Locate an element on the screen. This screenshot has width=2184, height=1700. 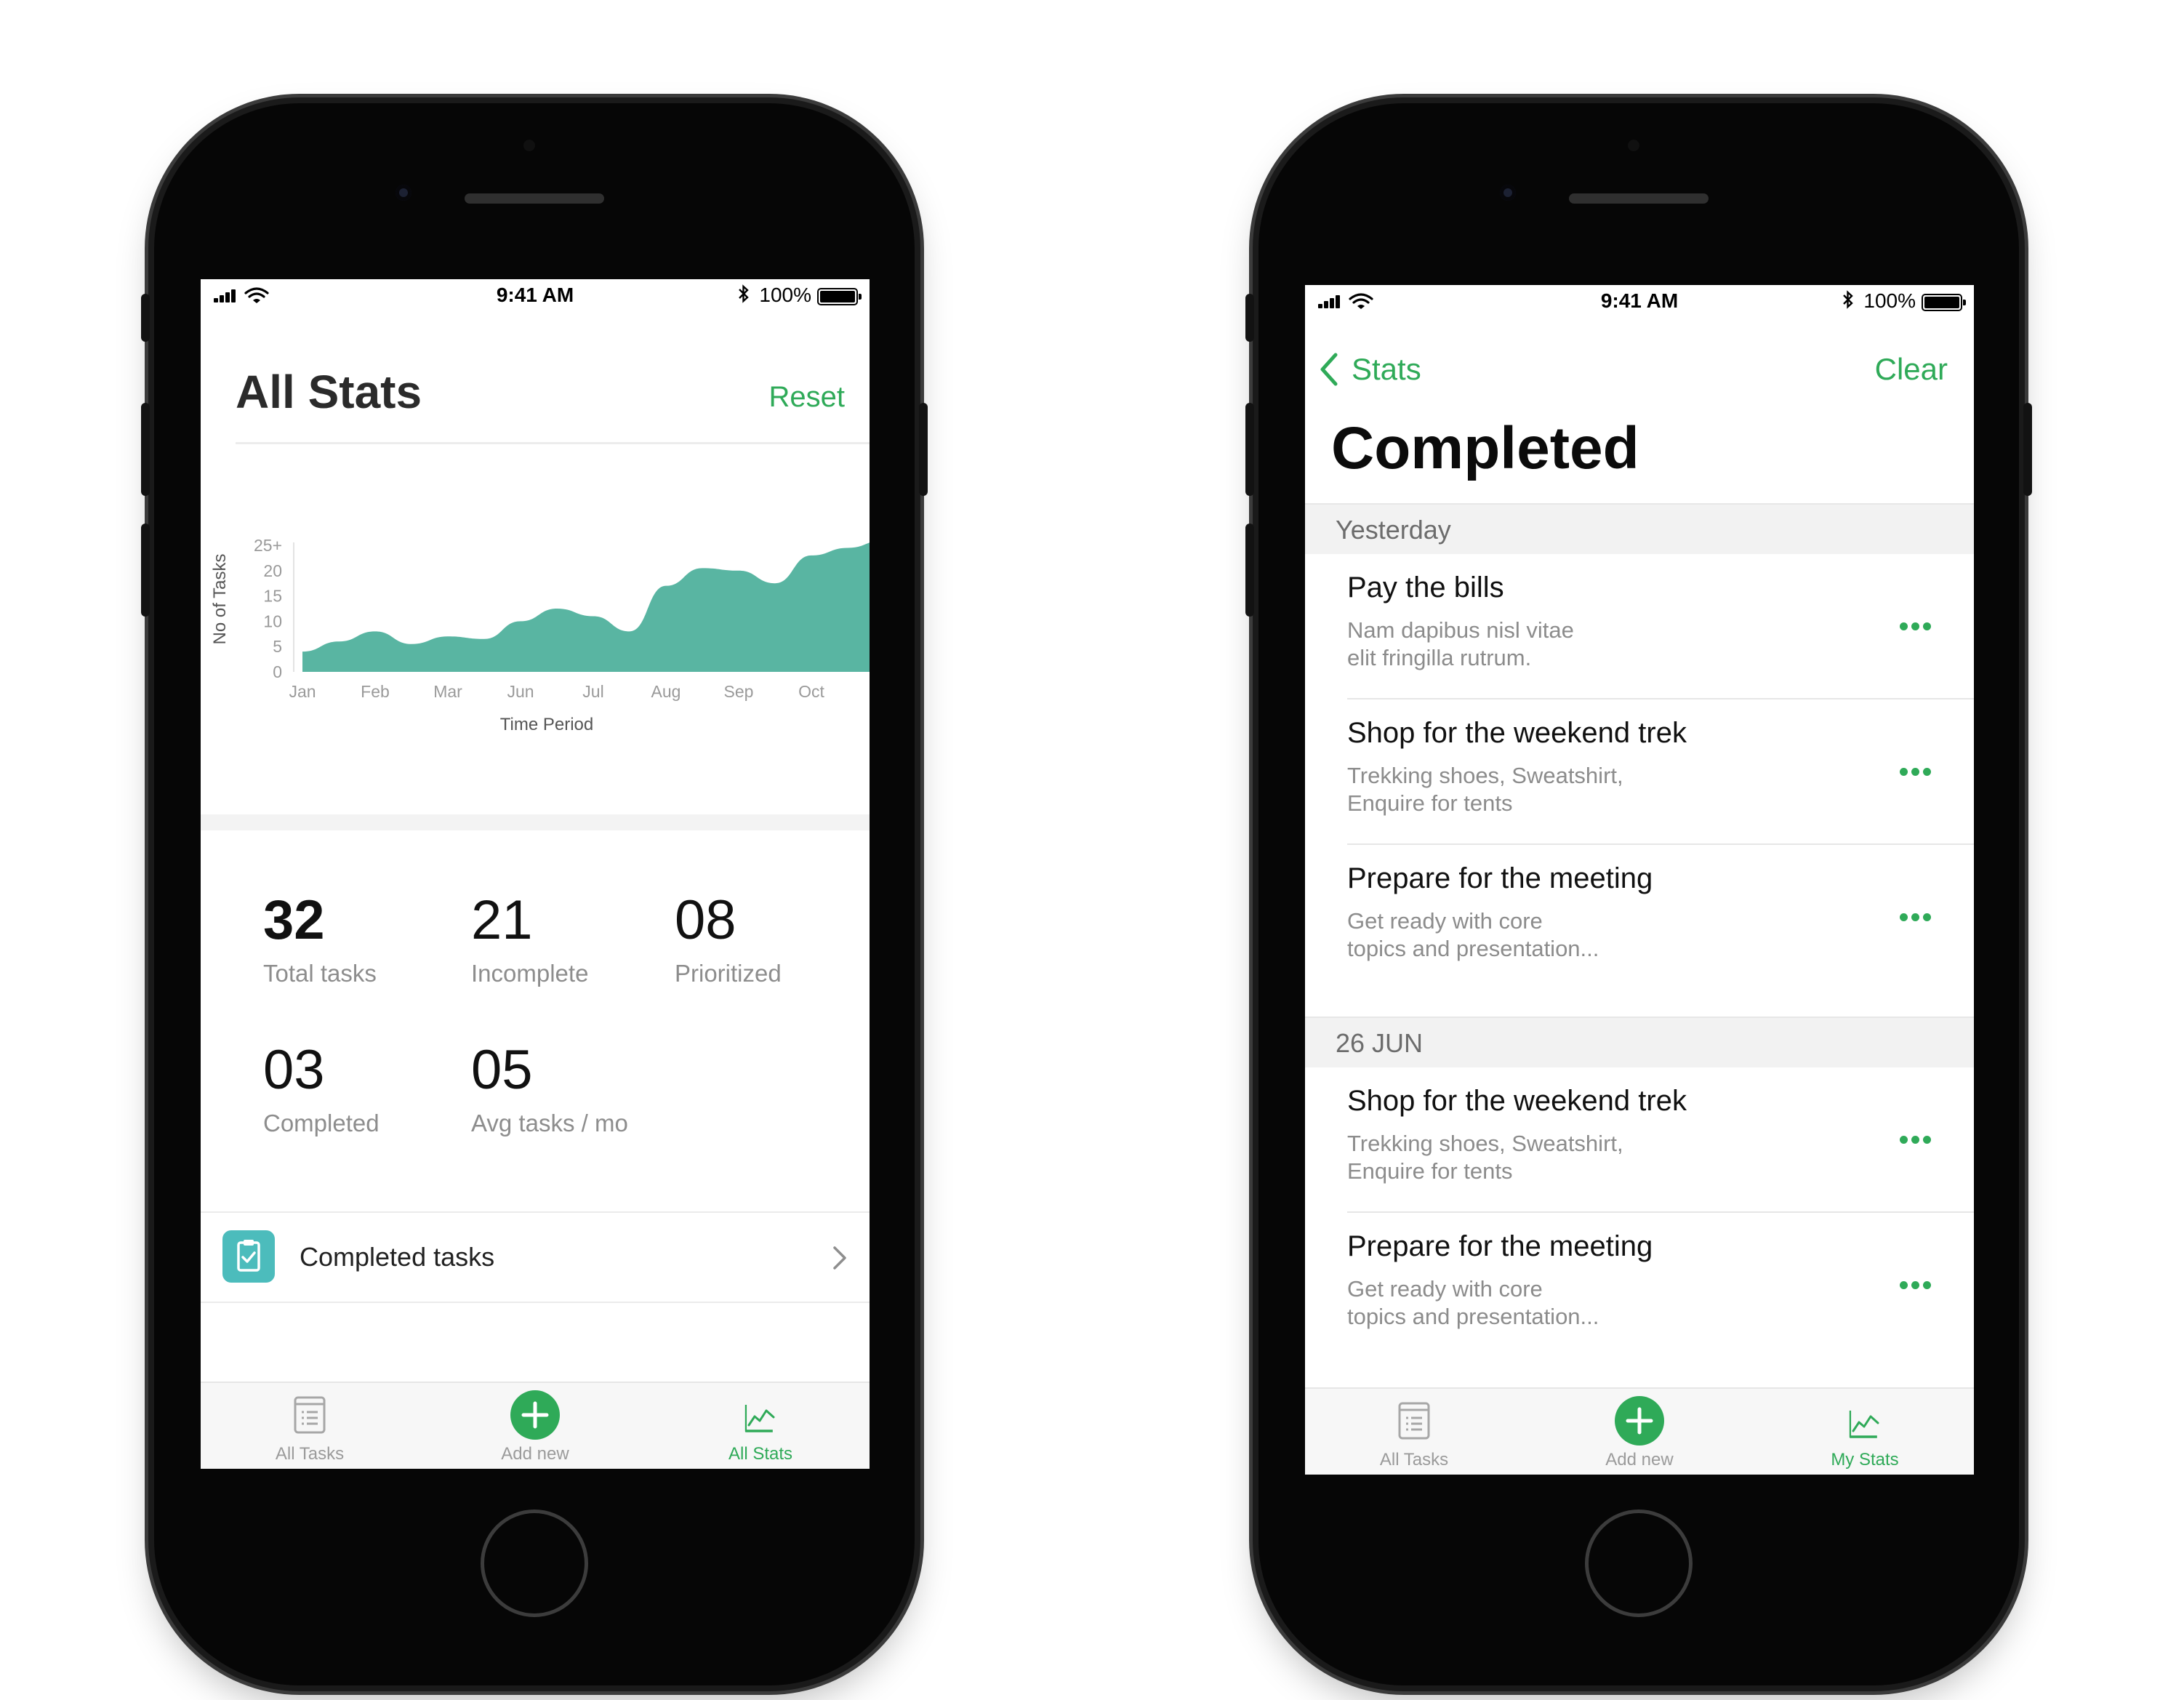
stat-label: Avg tasks / mo is located at coordinates (549, 1123).